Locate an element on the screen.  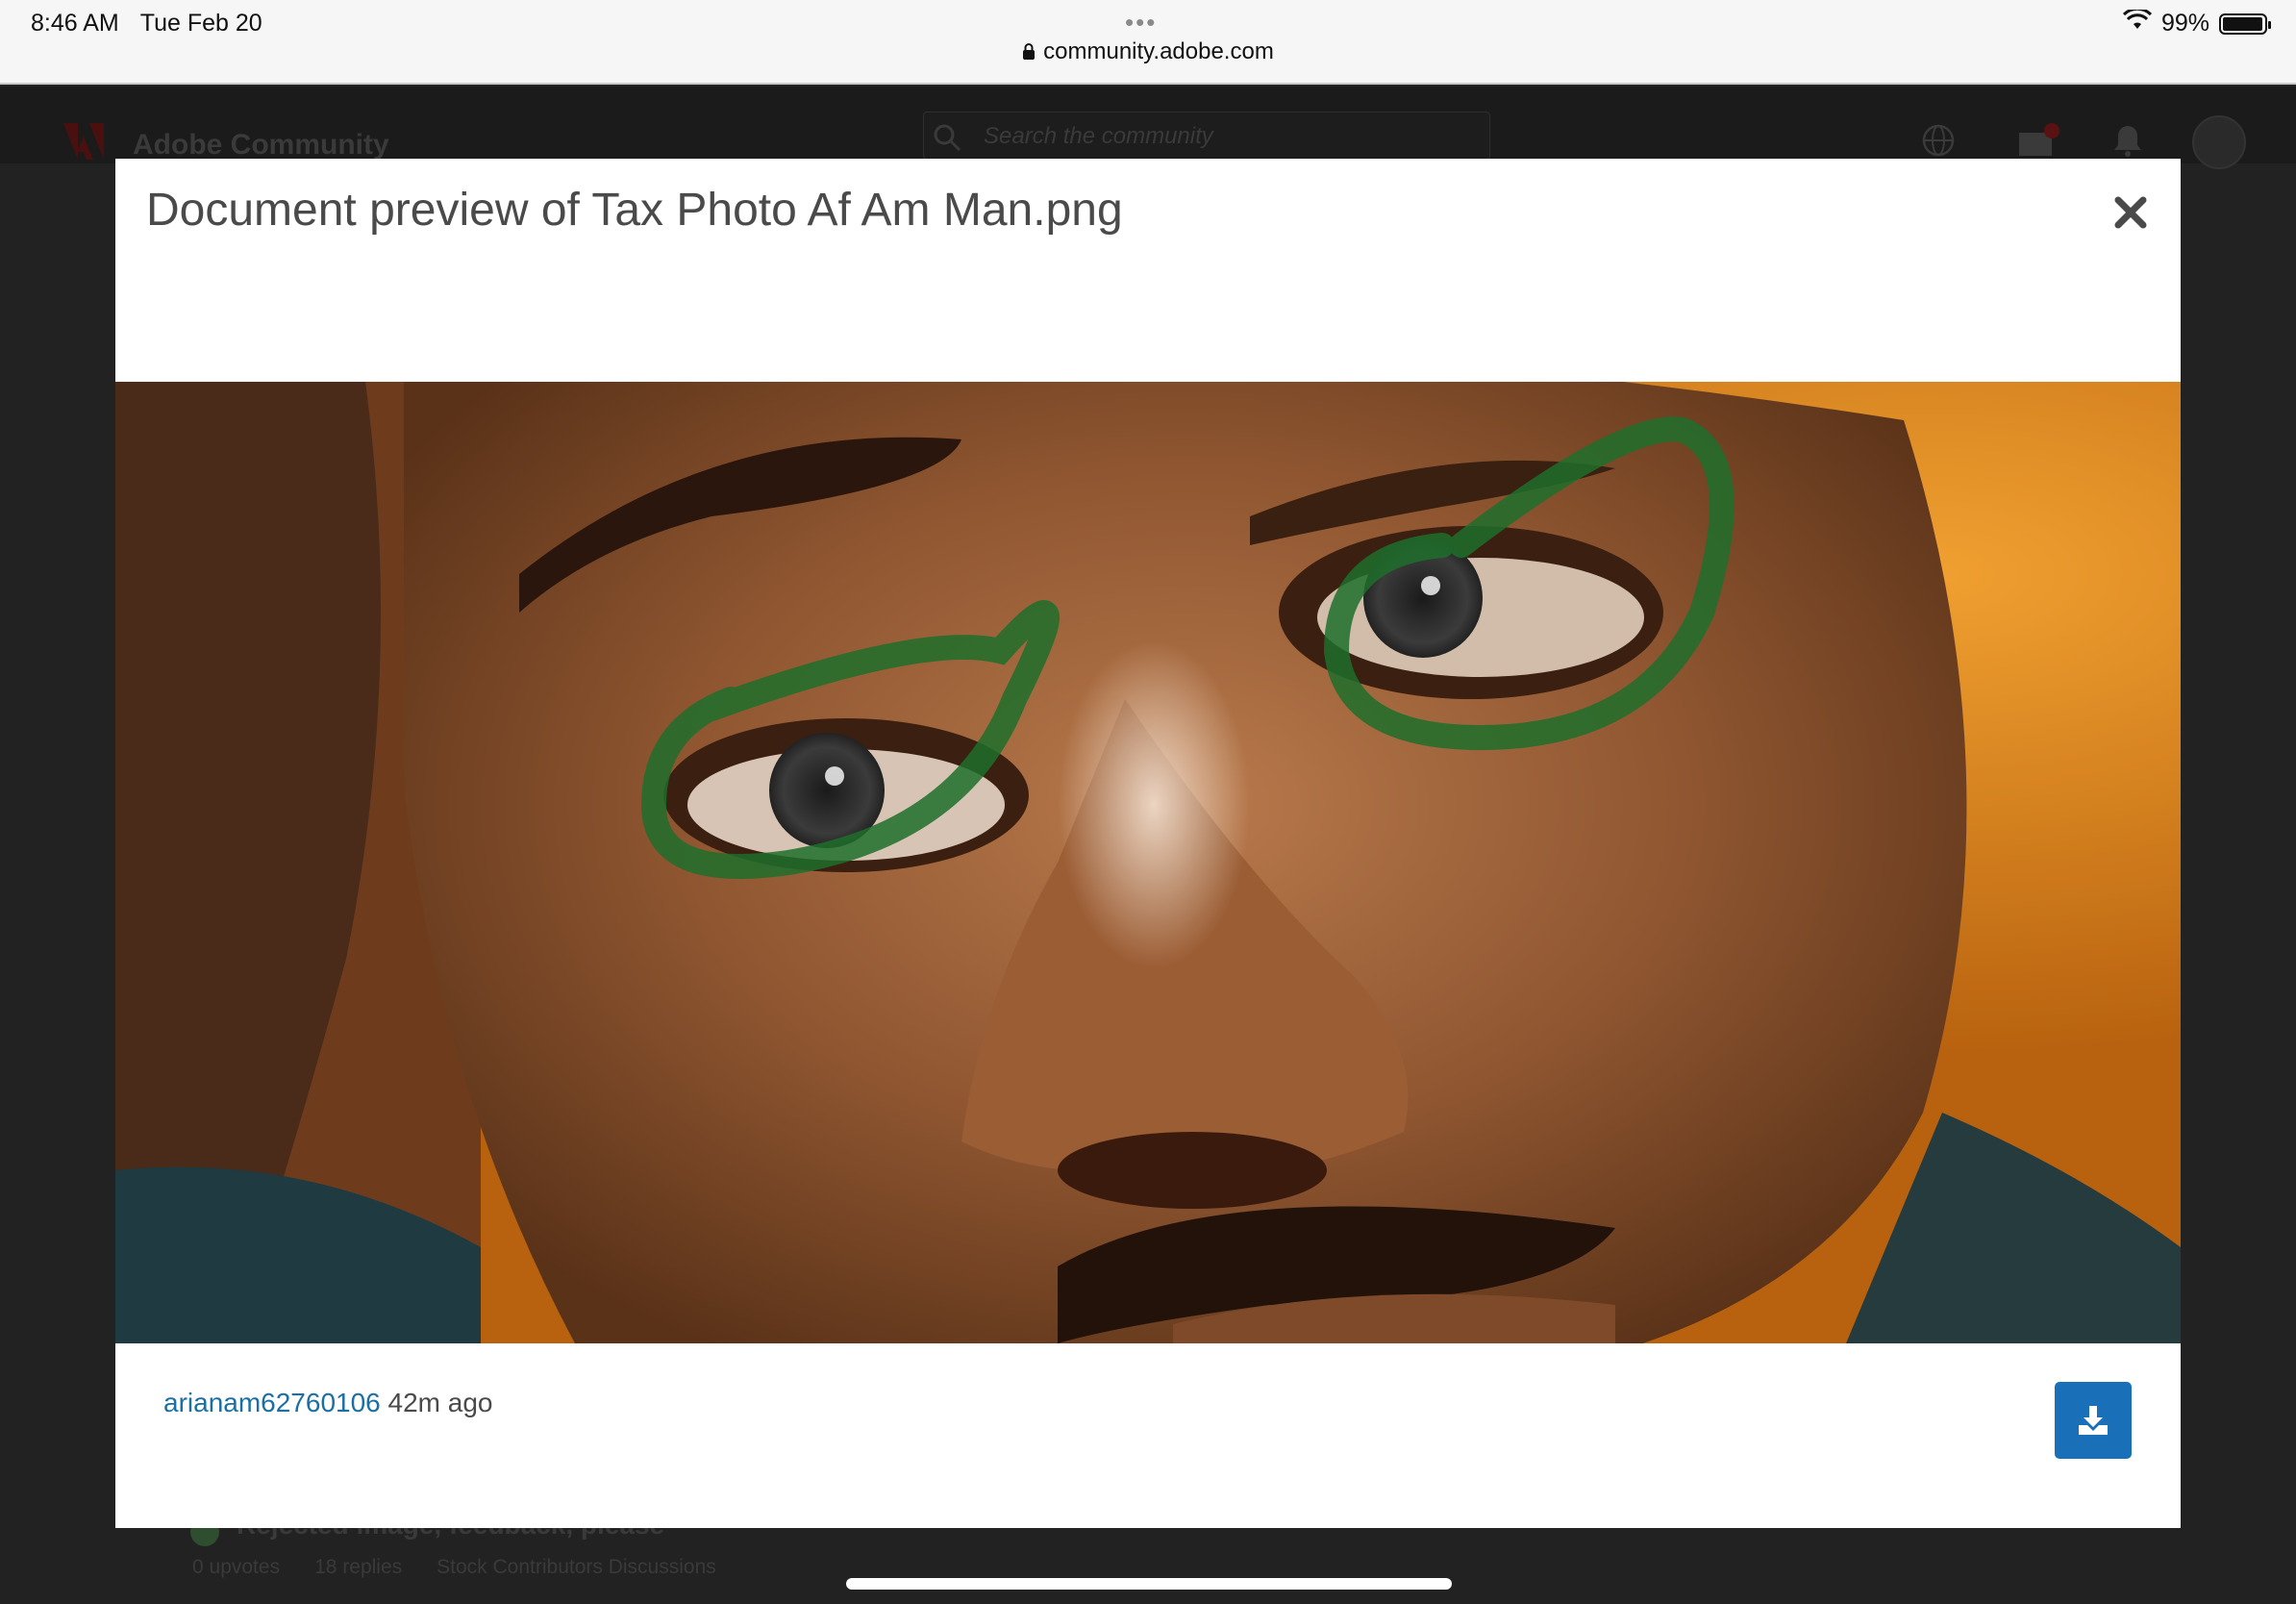
status-time-date: 8:46 AM Tue Feb 20 is located at coordinates (157, 24).